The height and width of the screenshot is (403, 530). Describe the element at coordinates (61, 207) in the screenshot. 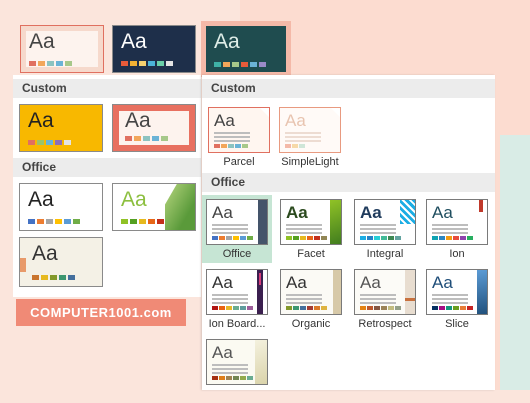

I see `theme-thumb-office-white: Aa` at that location.